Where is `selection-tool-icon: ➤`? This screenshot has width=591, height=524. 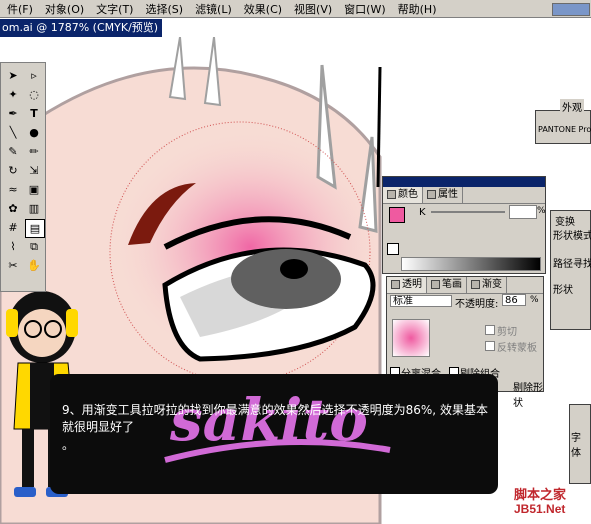 selection-tool-icon: ➤ is located at coordinates (13, 75).